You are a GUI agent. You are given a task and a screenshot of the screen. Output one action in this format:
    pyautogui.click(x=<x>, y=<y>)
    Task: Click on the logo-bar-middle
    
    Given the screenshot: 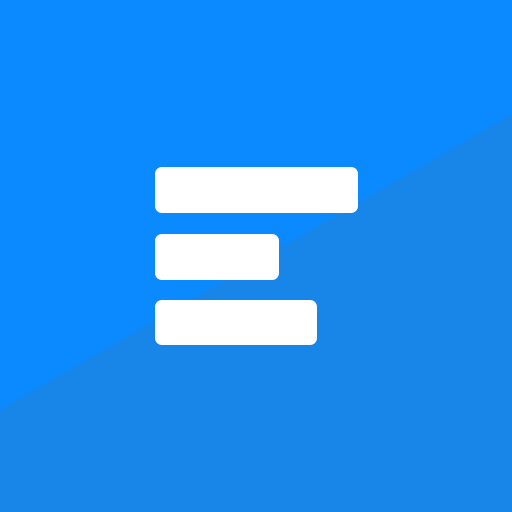 What is the action you would take?
    pyautogui.click(x=217, y=257)
    